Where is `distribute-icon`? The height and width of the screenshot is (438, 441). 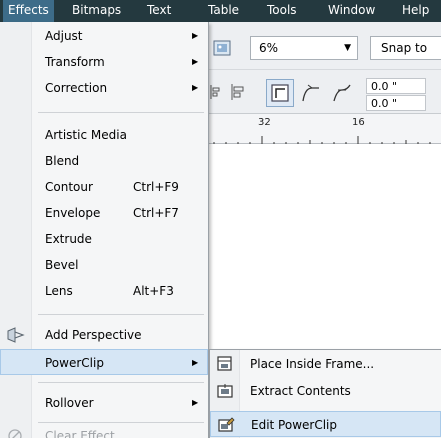
distribute-icon is located at coordinates (238, 93).